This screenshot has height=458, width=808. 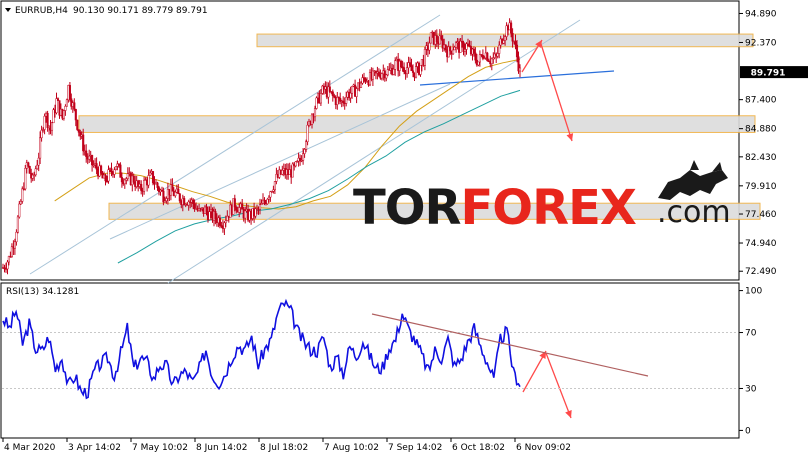 I want to click on price-tick-label: 77.460, so click(x=761, y=215).